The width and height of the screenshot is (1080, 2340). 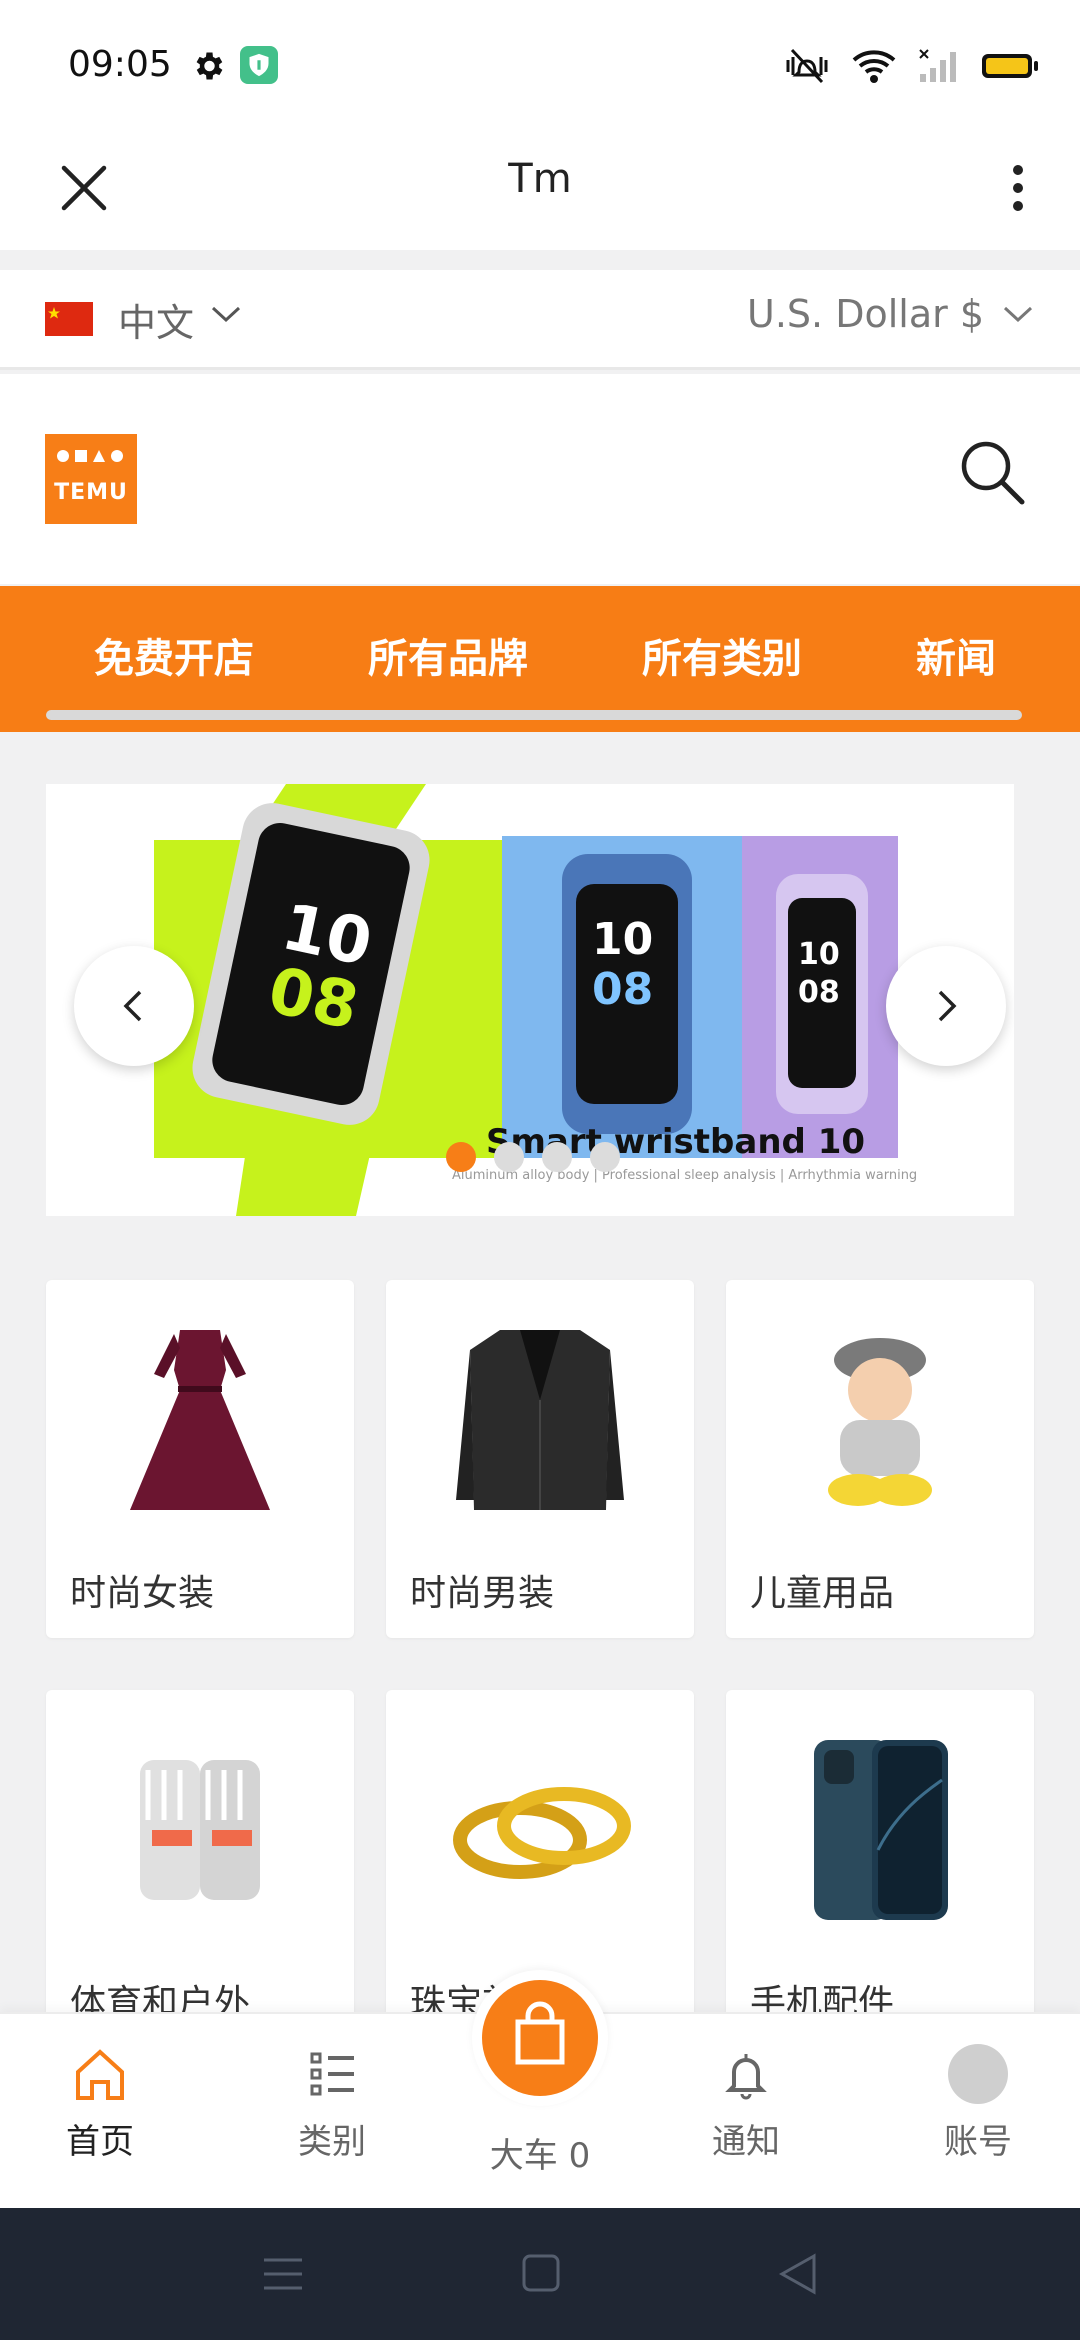 I want to click on signal-icon, so click(x=937, y=65).